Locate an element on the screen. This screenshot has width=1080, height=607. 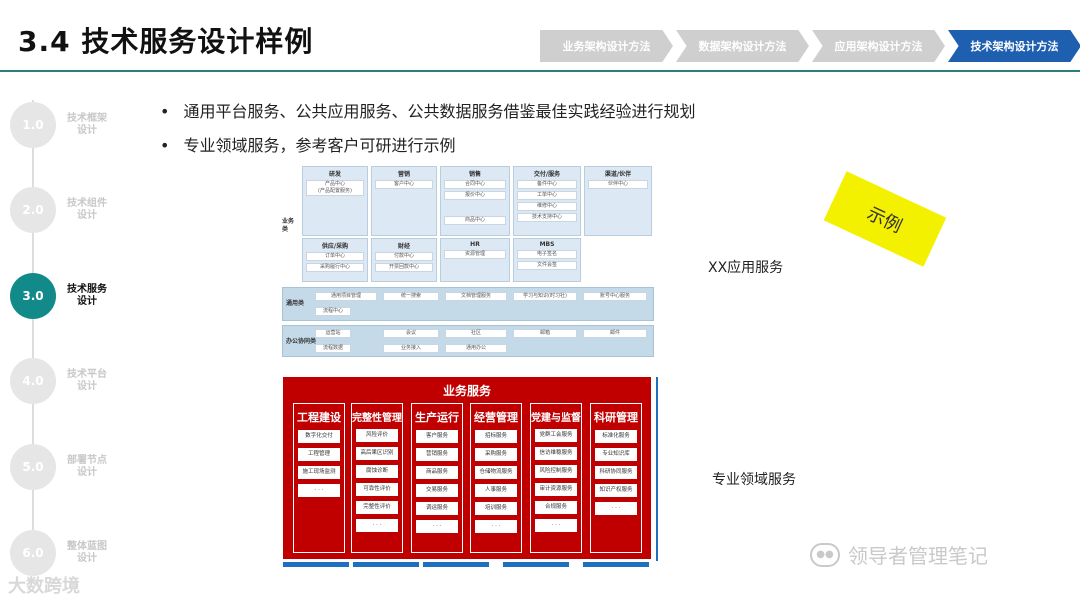
timeline-node-6: 6.0 整体蓝图设计 is located at coordinates (70, 553).